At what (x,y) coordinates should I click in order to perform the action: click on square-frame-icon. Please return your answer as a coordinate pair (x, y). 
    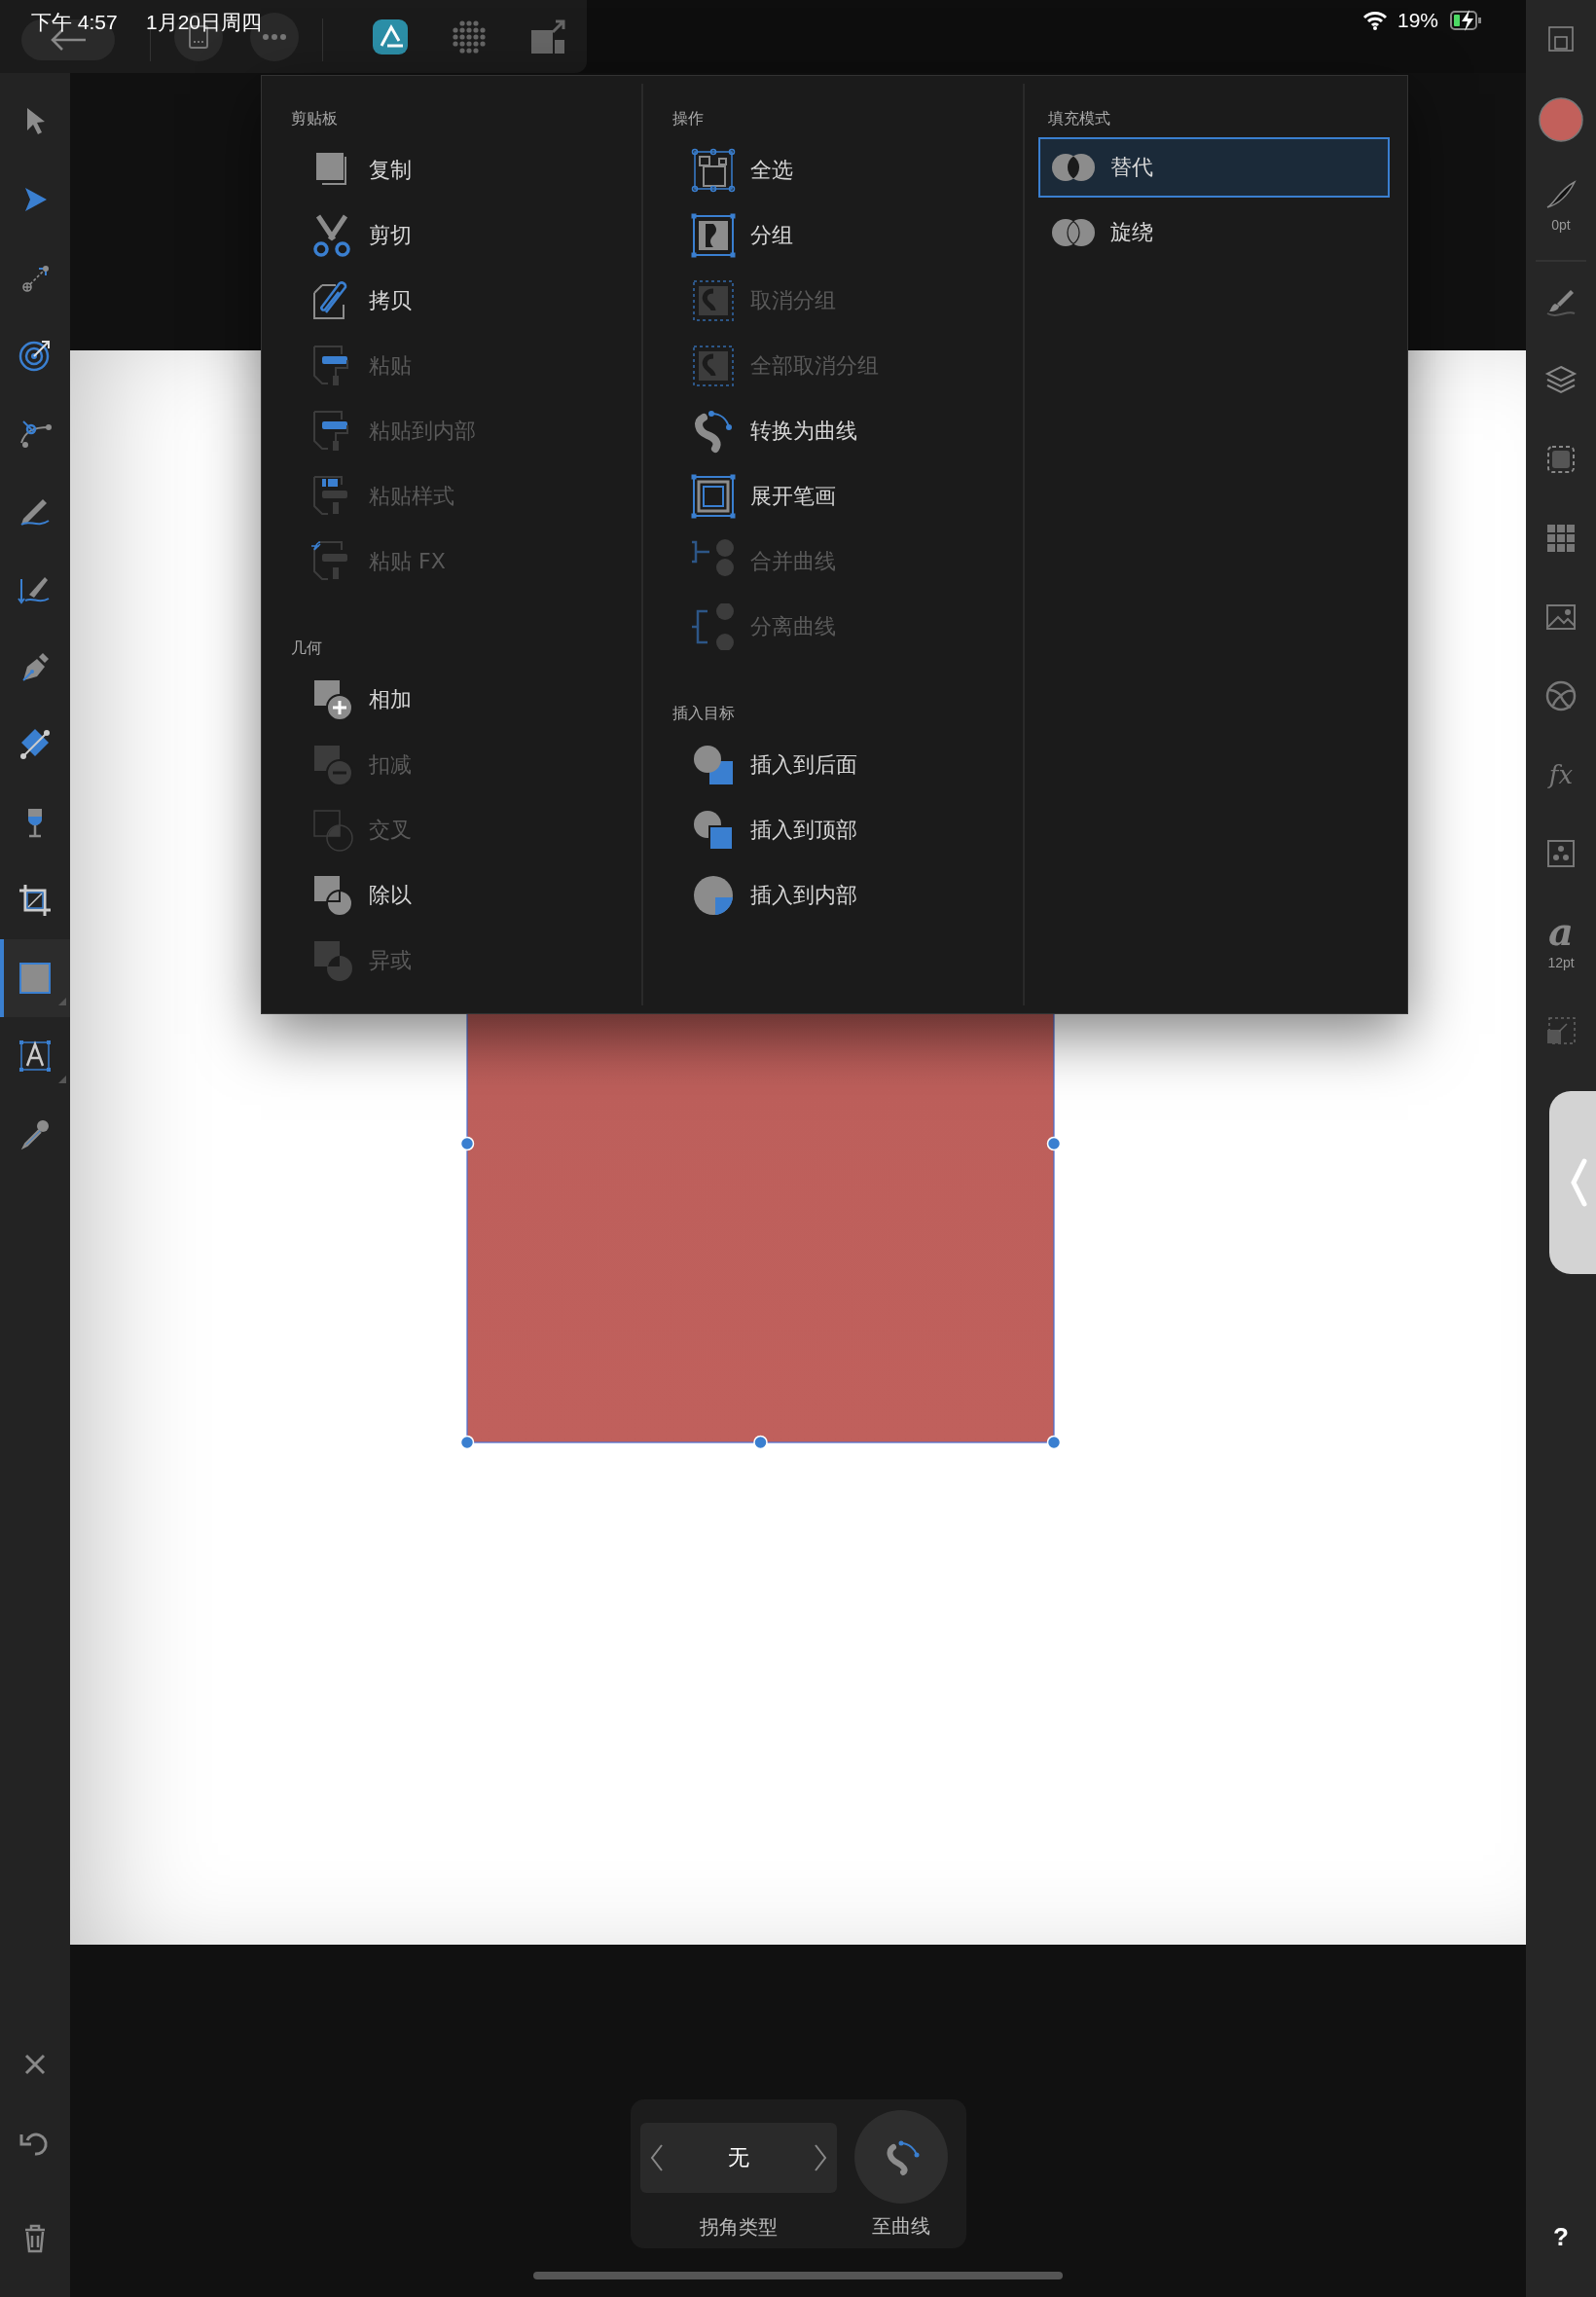
    Looking at the image, I should click on (713, 496).